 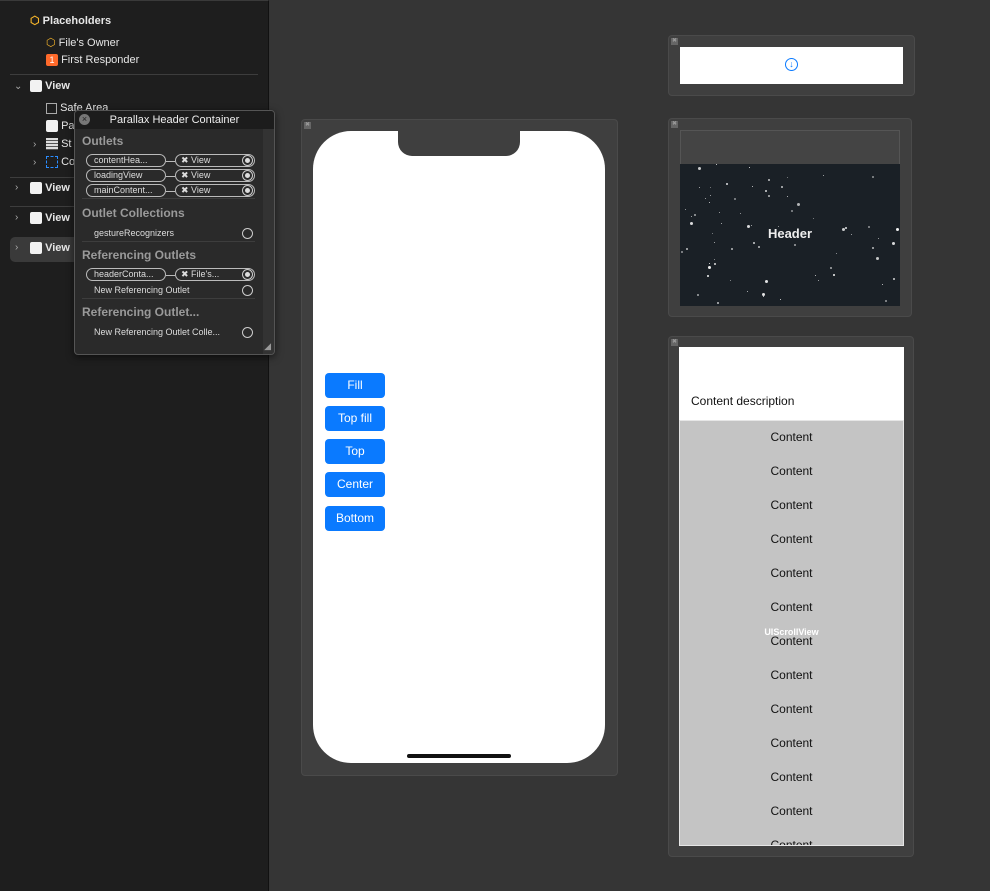 What do you see at coordinates (355, 385) in the screenshot?
I see `mode-button: Fill` at bounding box center [355, 385].